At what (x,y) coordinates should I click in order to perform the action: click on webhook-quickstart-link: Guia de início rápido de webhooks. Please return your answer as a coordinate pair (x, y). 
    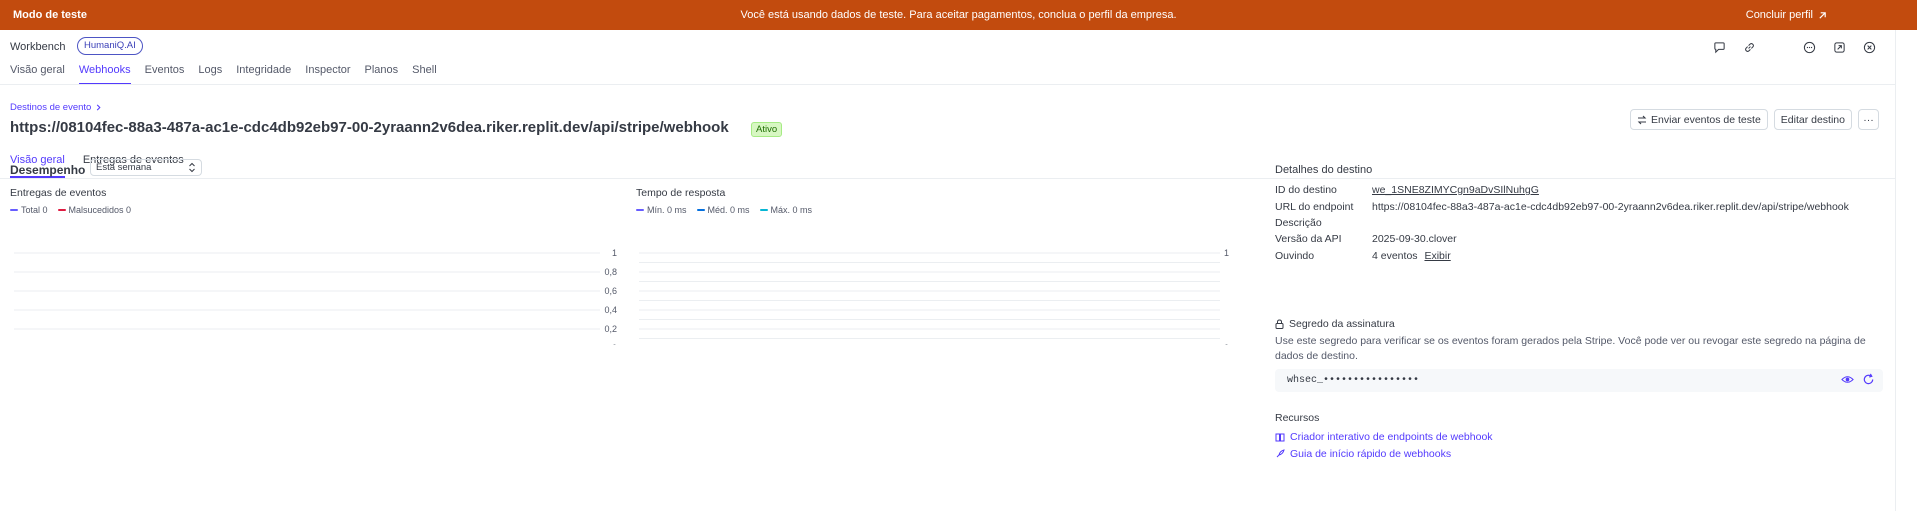
    Looking at the image, I should click on (1363, 454).